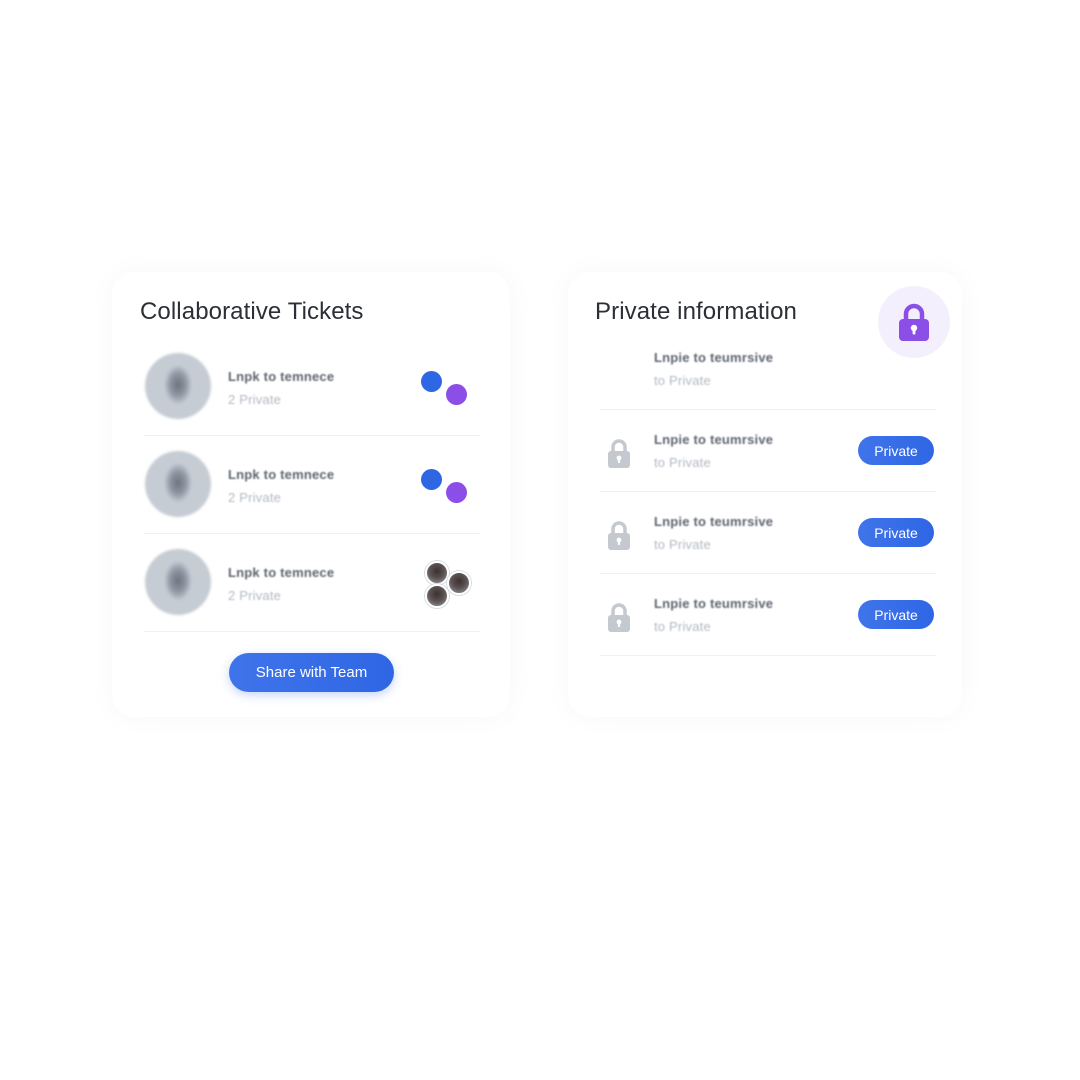 The image size is (1080, 1080). Describe the element at coordinates (768, 369) in the screenshot. I see `private-row: Lnpie to teumrsive to Private` at that location.